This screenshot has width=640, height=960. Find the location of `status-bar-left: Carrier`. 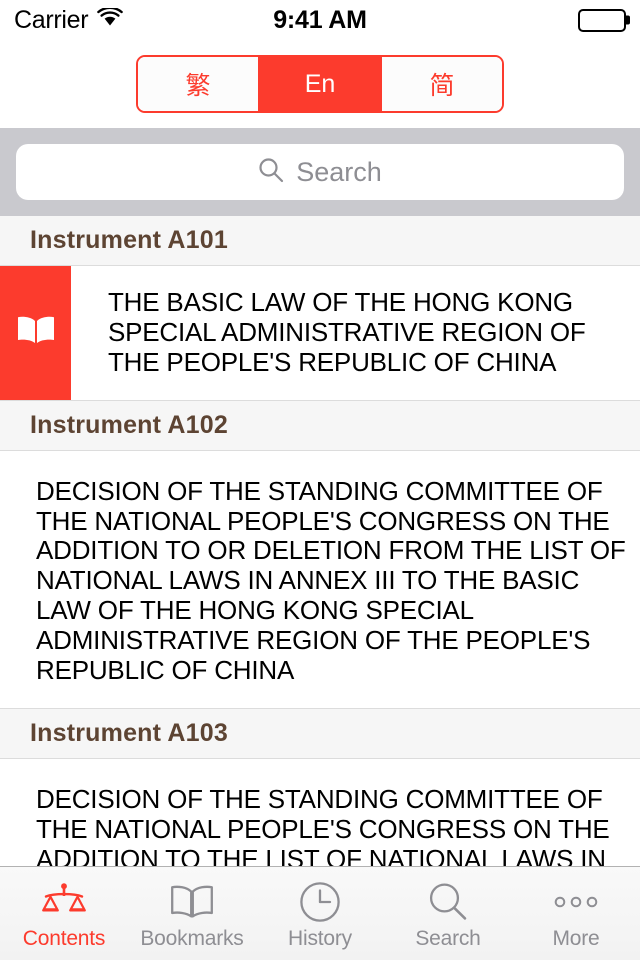

status-bar-left: Carrier is located at coordinates (69, 20).